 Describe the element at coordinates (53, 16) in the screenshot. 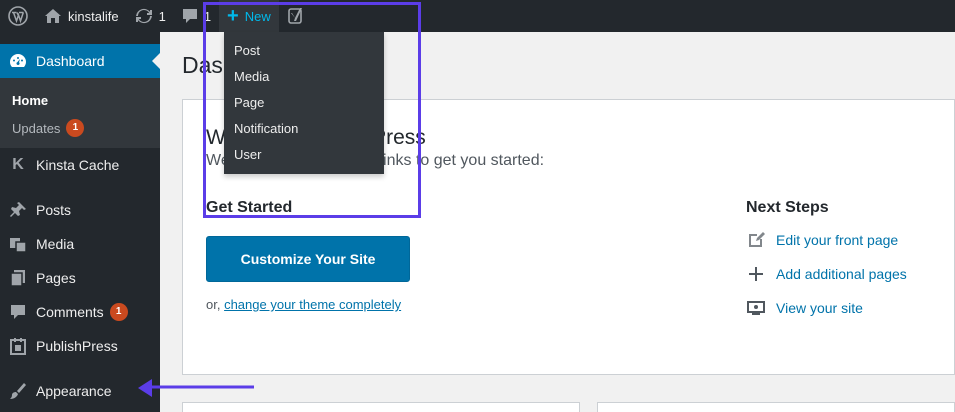

I see `home-icon` at that location.